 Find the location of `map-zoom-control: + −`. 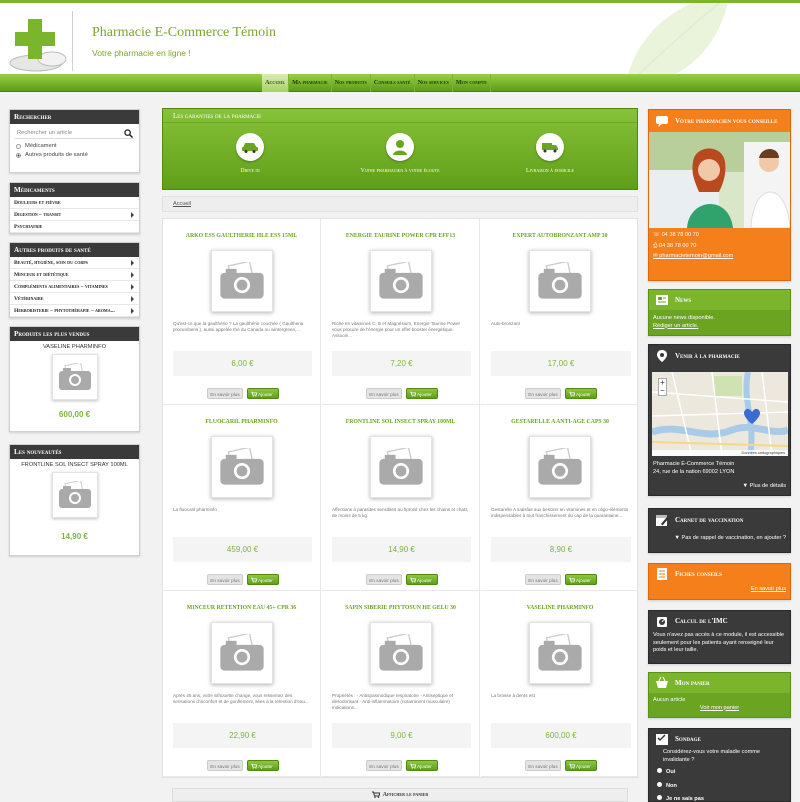

map-zoom-control: + − is located at coordinates (662, 387).